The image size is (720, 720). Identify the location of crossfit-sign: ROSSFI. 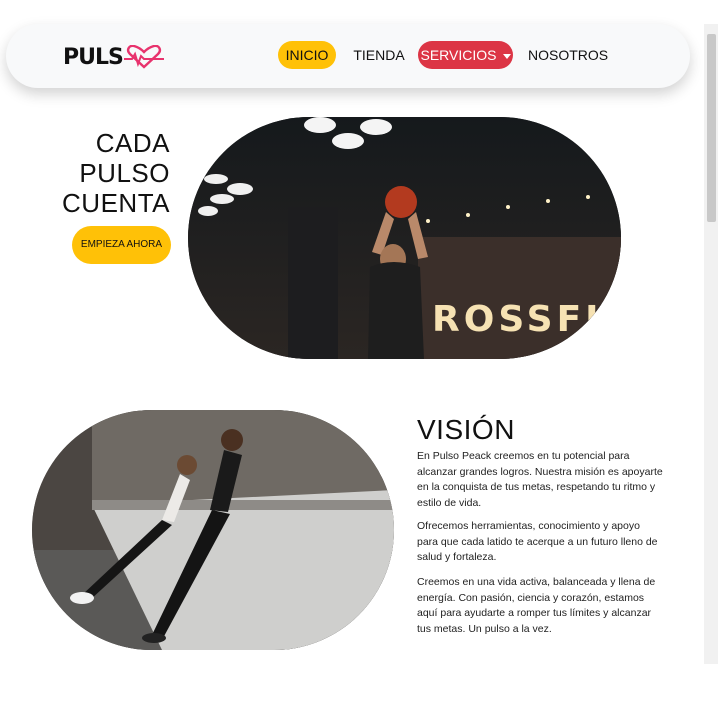
(517, 319).